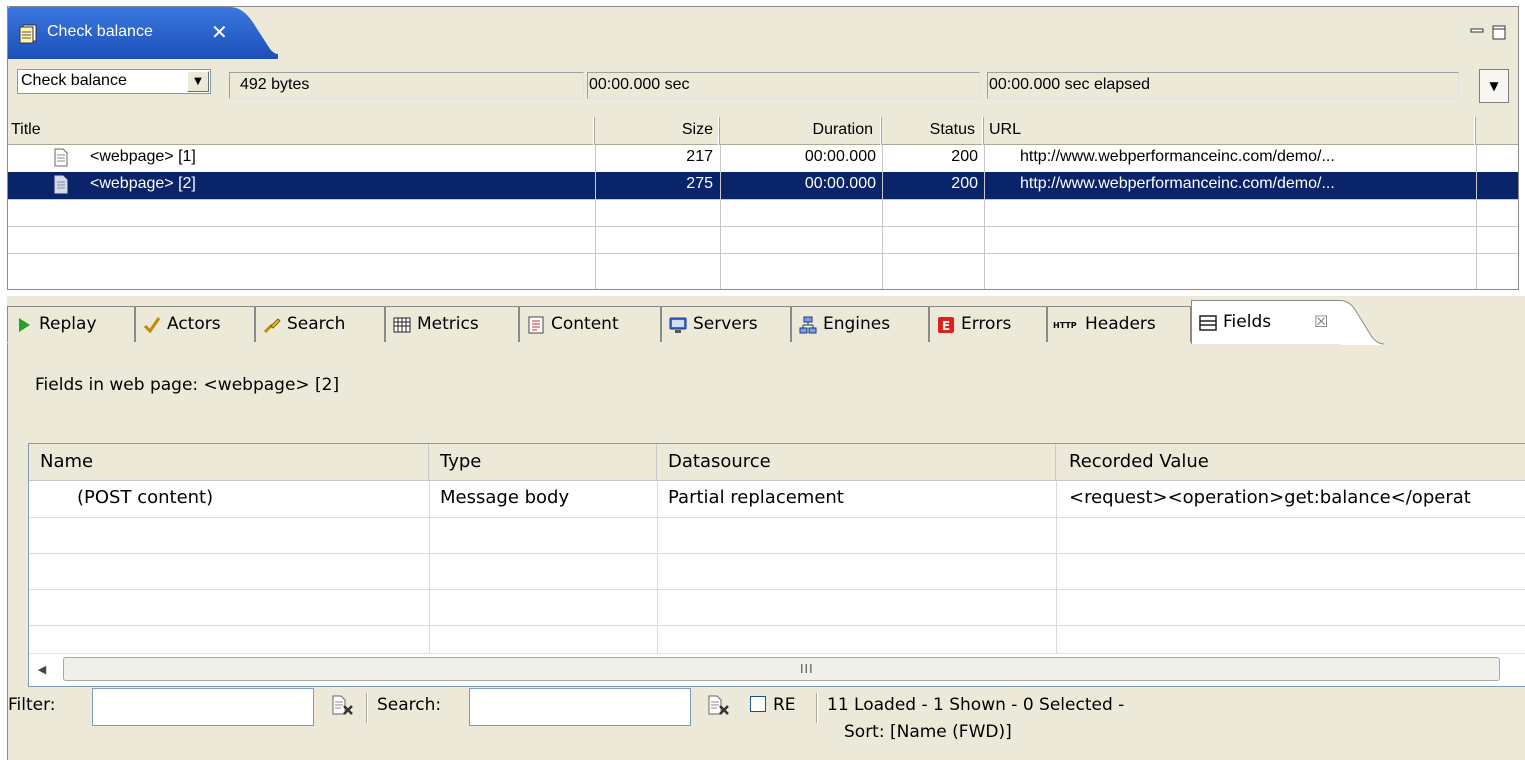 Image resolution: width=1525 pixels, height=760 pixels. I want to click on tab-content: Content, so click(590, 324).